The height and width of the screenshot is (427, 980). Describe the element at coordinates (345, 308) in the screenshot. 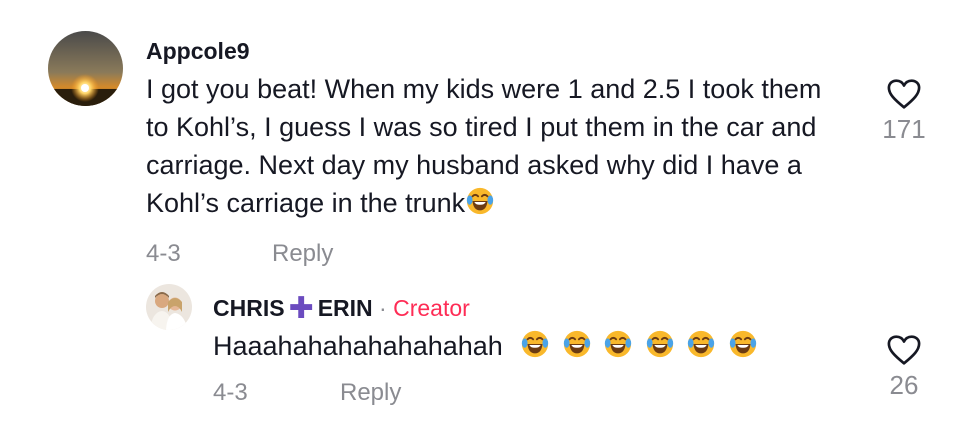

I see `reply-username-part2: ERIN` at that location.